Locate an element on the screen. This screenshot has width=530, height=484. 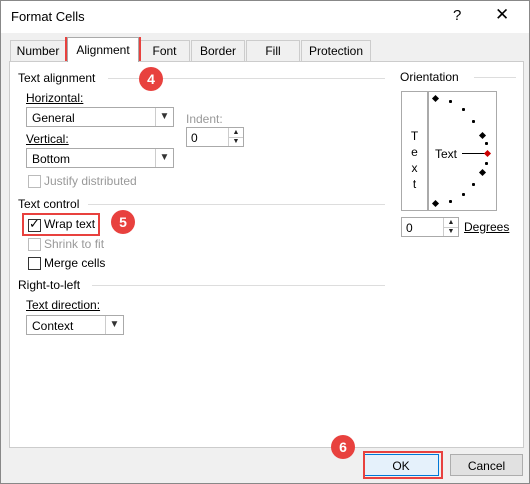
vertical-letter: e is located at coordinates (414, 152).